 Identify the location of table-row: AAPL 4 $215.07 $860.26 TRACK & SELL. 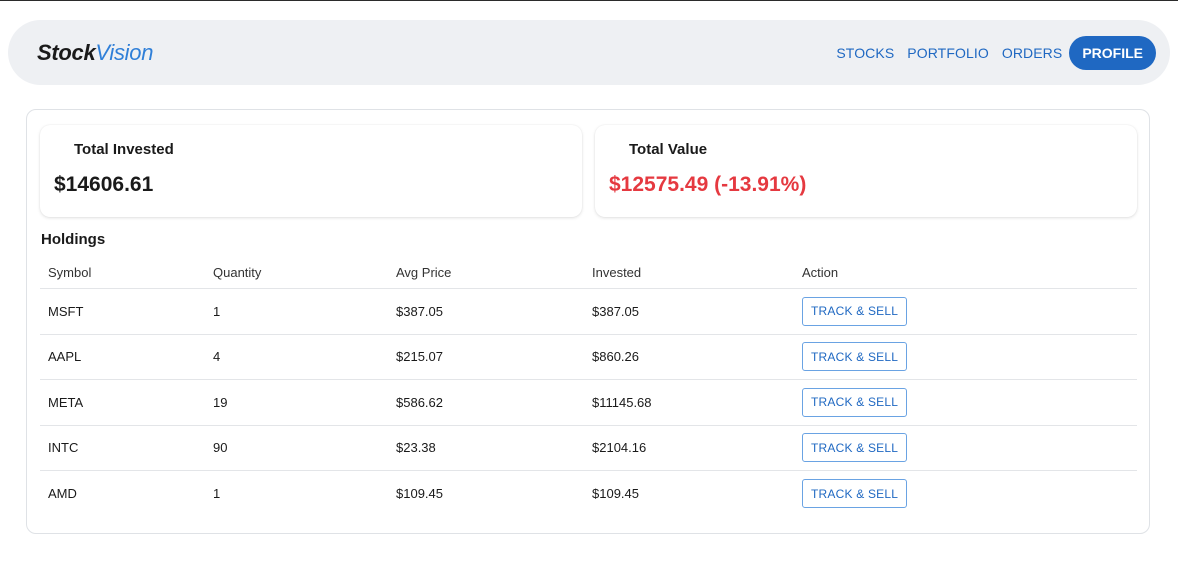
(588, 357).